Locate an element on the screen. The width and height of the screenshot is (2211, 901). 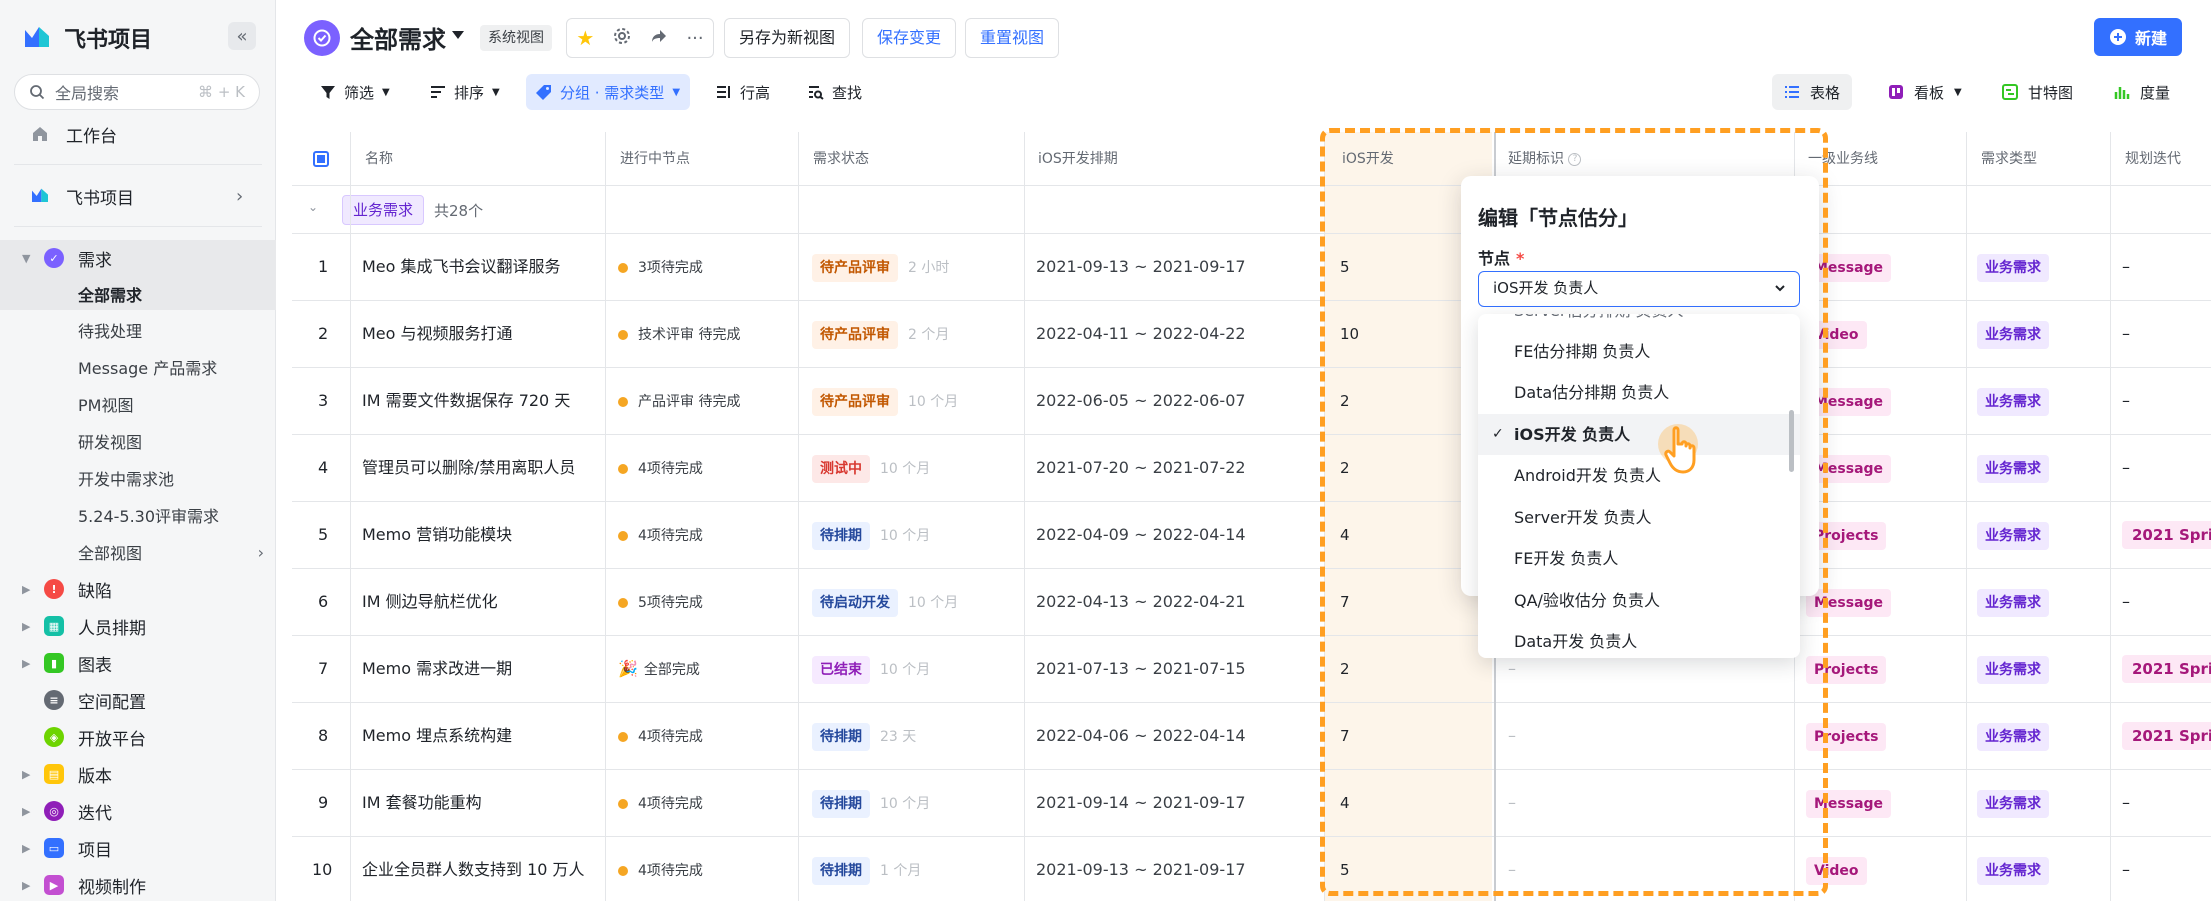
ios-schedule-cell: 2022-04-06 ~ 2022-04-14 is located at coordinates (1141, 736).